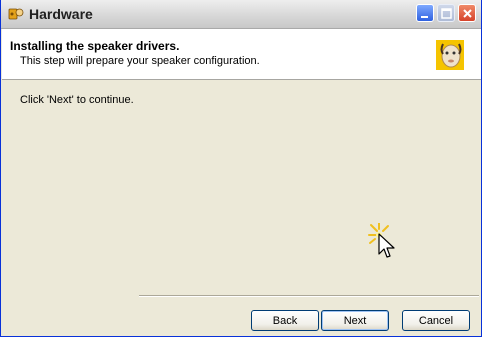 The height and width of the screenshot is (337, 482). I want to click on cancel-button: Cancel, so click(436, 320).